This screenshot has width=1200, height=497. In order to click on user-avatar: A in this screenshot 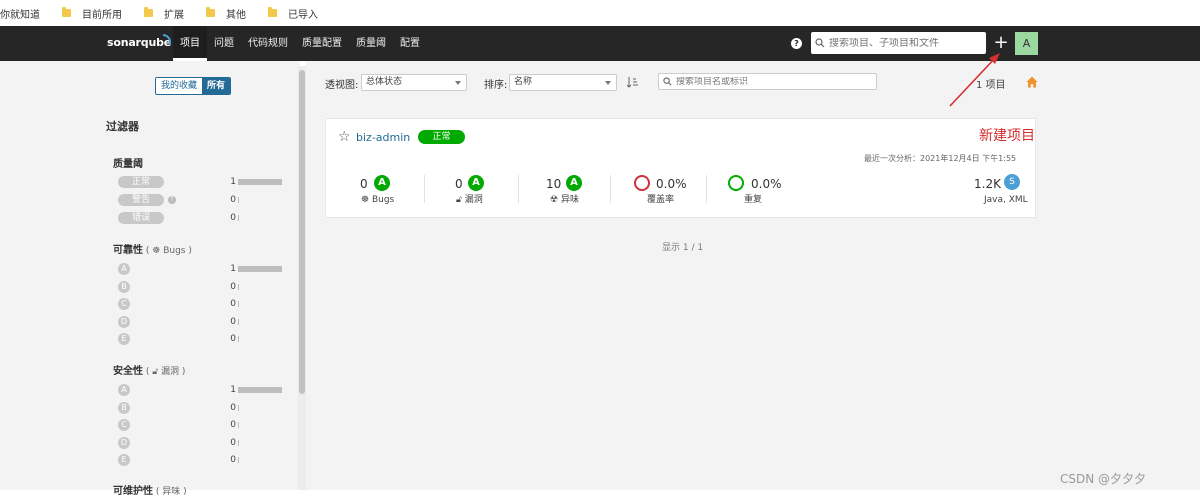, I will do `click(1026, 43)`.